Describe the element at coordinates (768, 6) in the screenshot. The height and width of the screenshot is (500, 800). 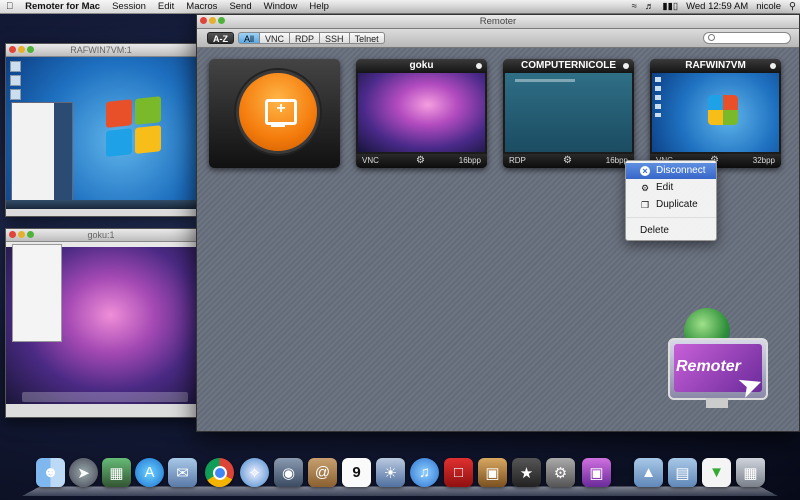
I see `menu-user: nicole` at that location.